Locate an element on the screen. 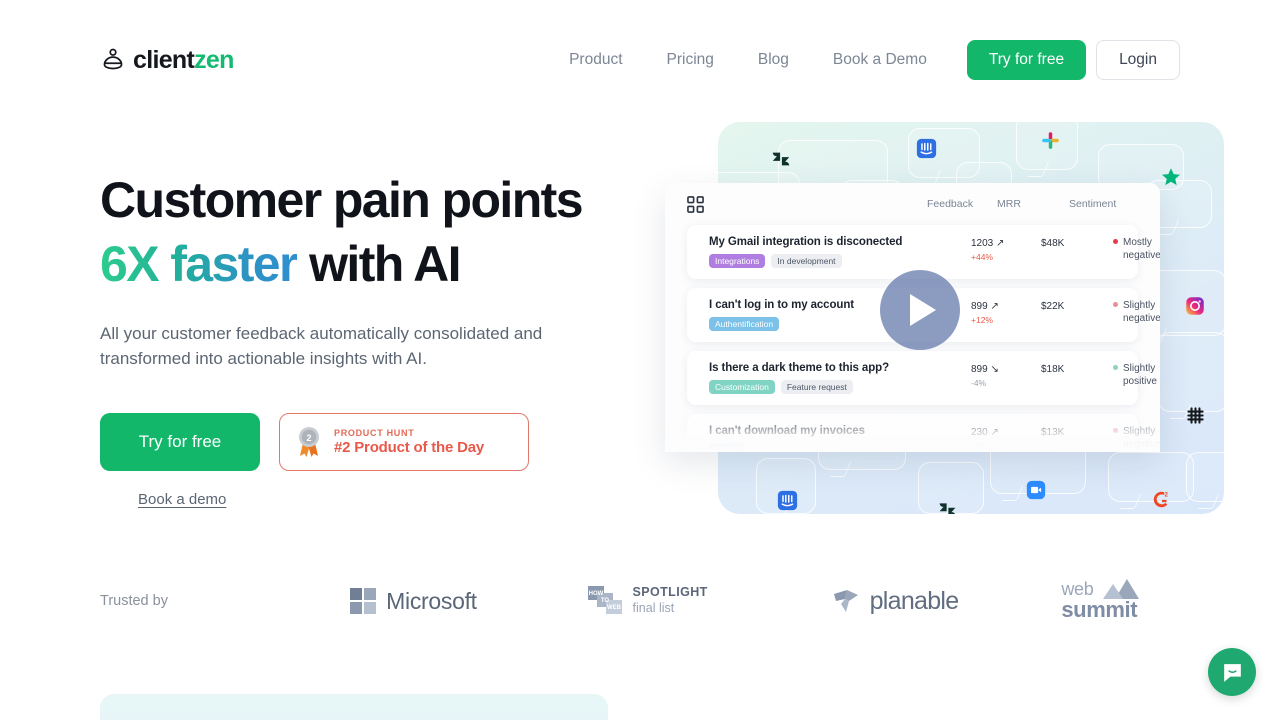 Image resolution: width=1280 pixels, height=720 pixels. brand-logo: clientzen is located at coordinates (167, 60).